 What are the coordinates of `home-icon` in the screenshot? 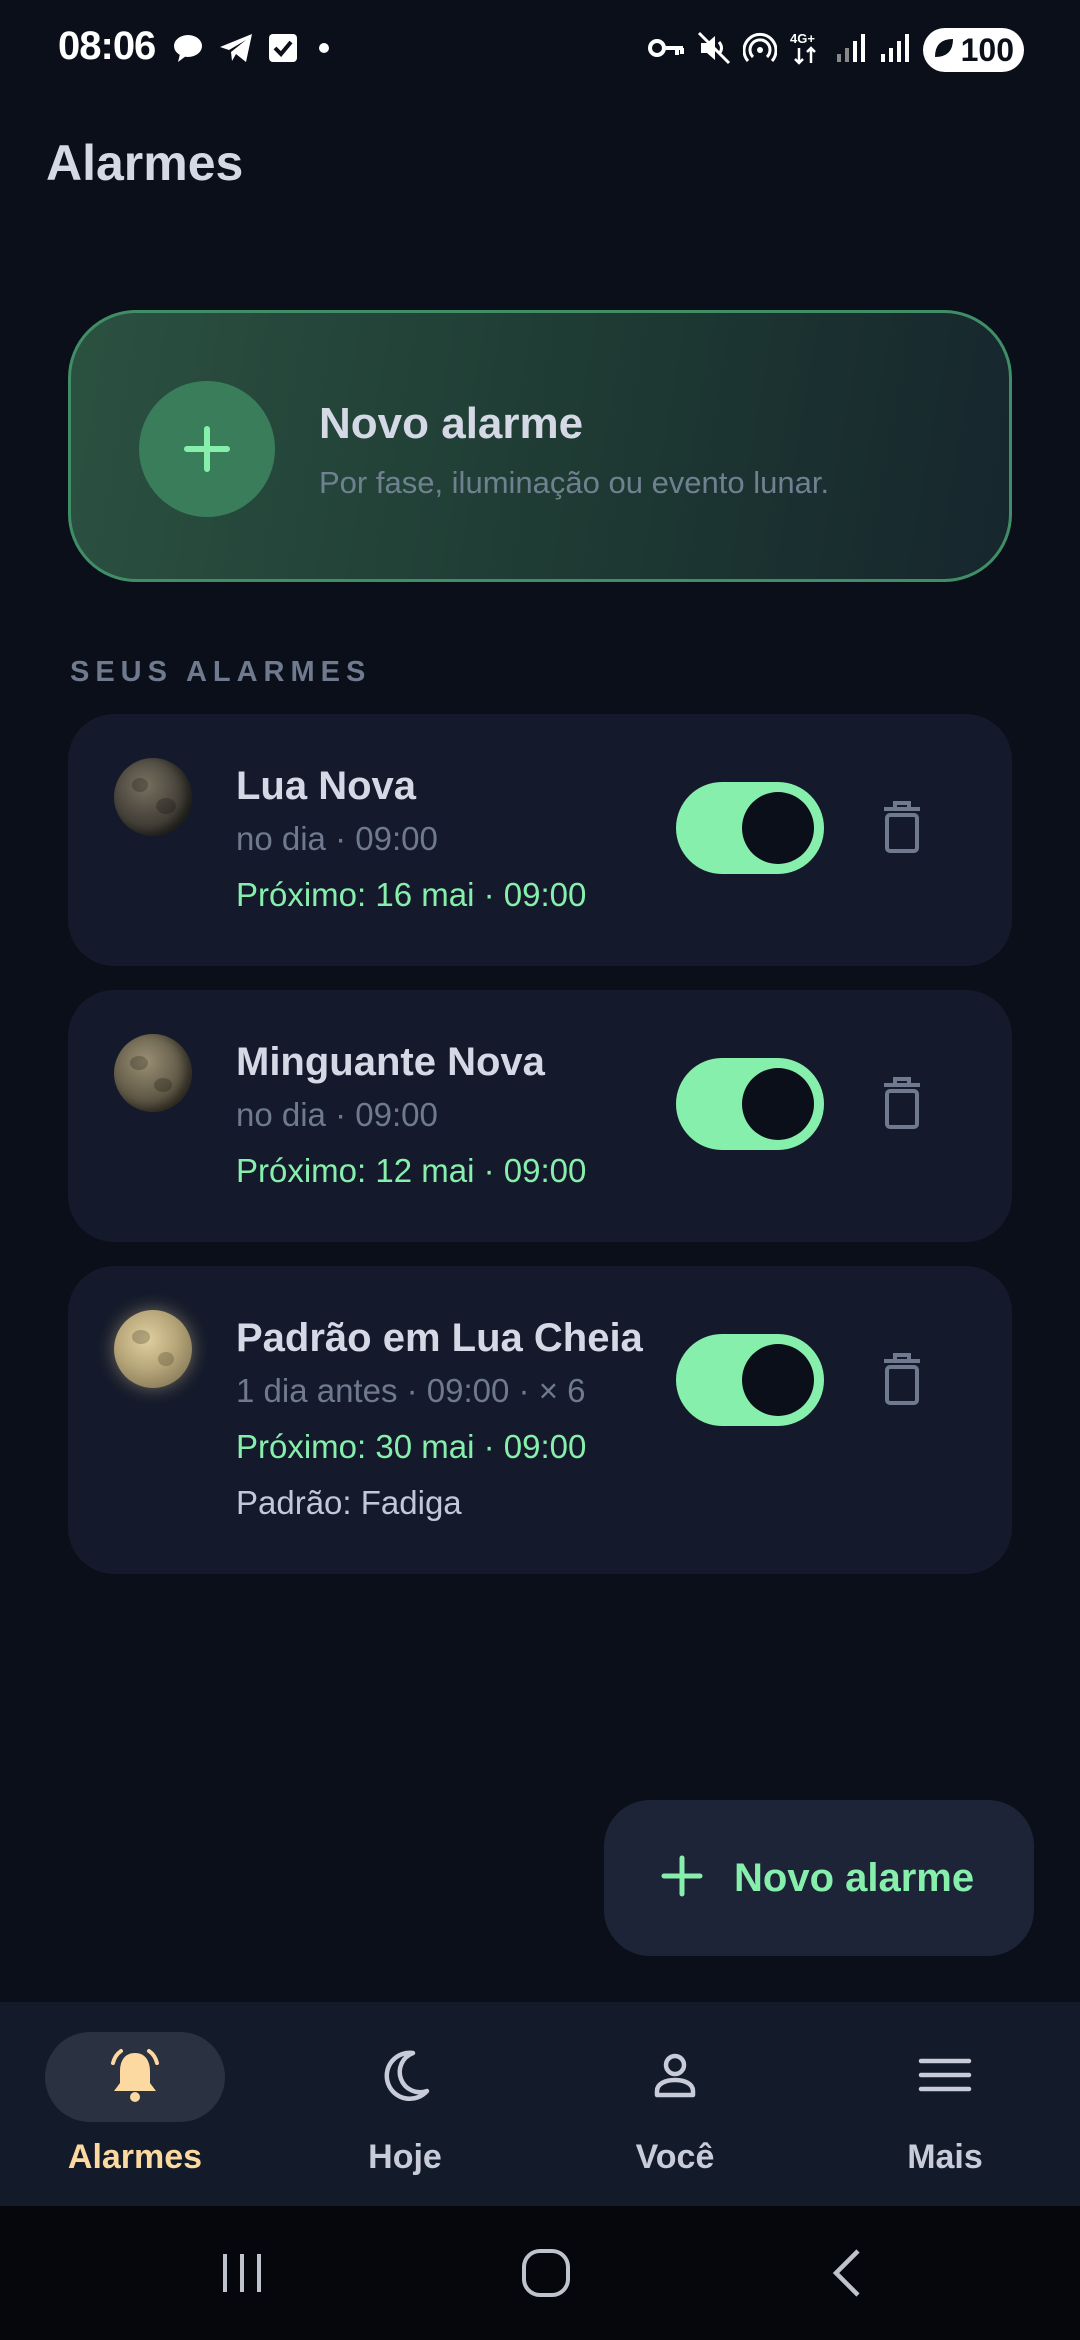 It's located at (546, 2273).